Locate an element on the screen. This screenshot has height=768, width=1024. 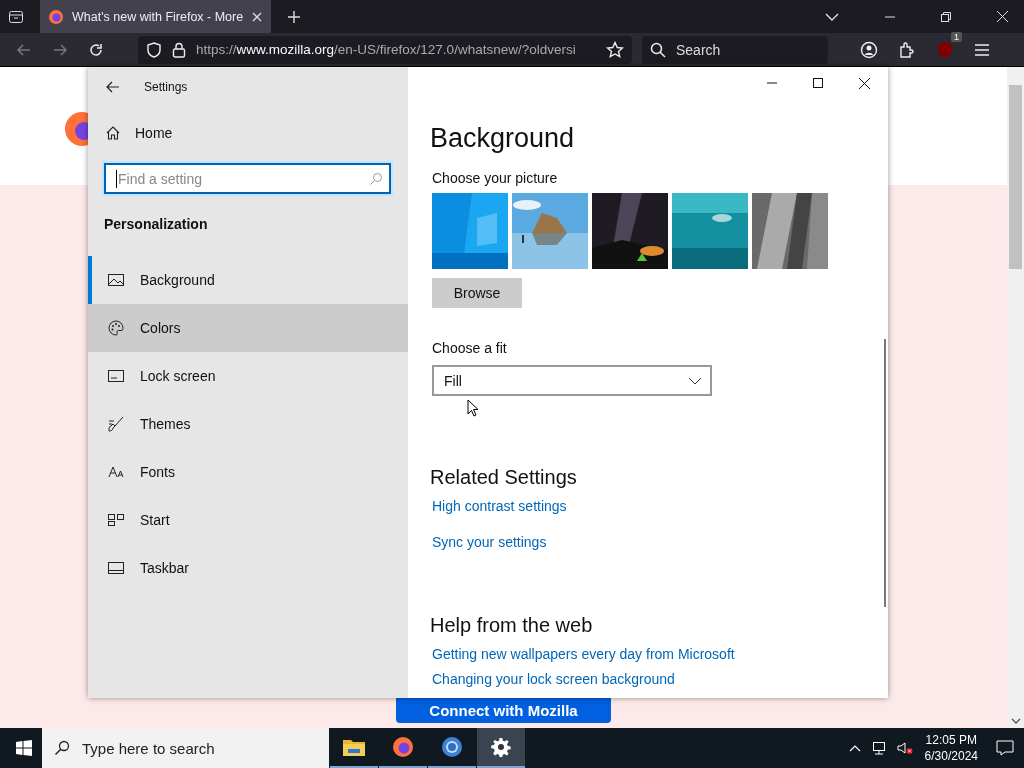
account-icon is located at coordinates (869, 49).